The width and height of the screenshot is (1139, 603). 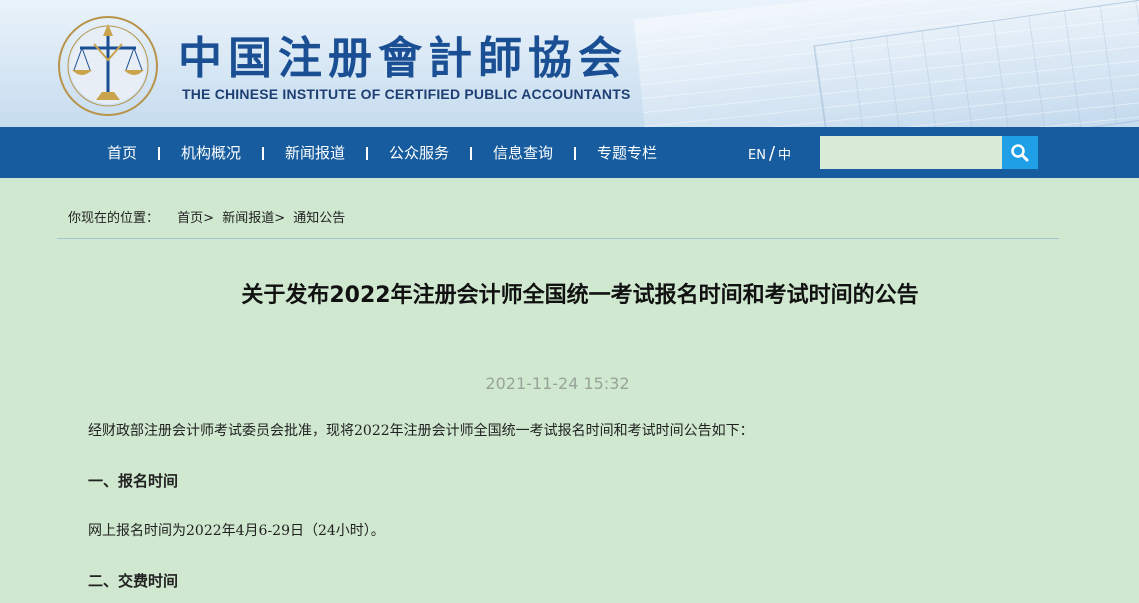 I want to click on nav-item-news: 新闻报道, so click(x=315, y=152).